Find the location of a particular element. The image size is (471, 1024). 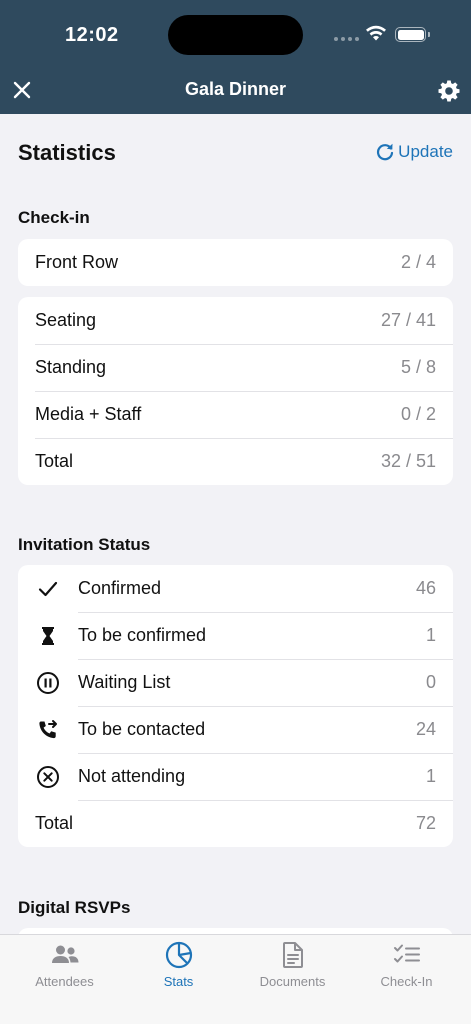

row-label: To be confirmed is located at coordinates (142, 635).